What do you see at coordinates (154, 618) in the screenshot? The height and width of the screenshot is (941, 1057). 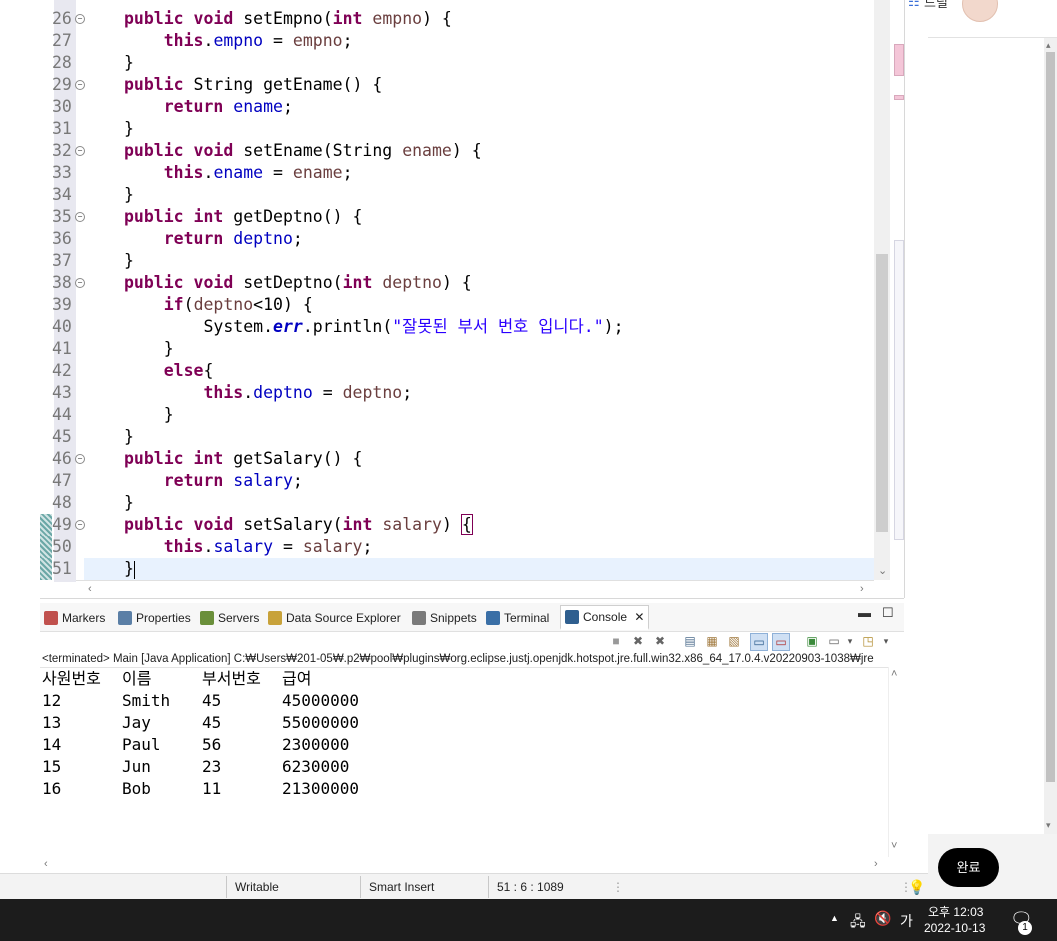 I see `tab-properties: Properties` at bounding box center [154, 618].